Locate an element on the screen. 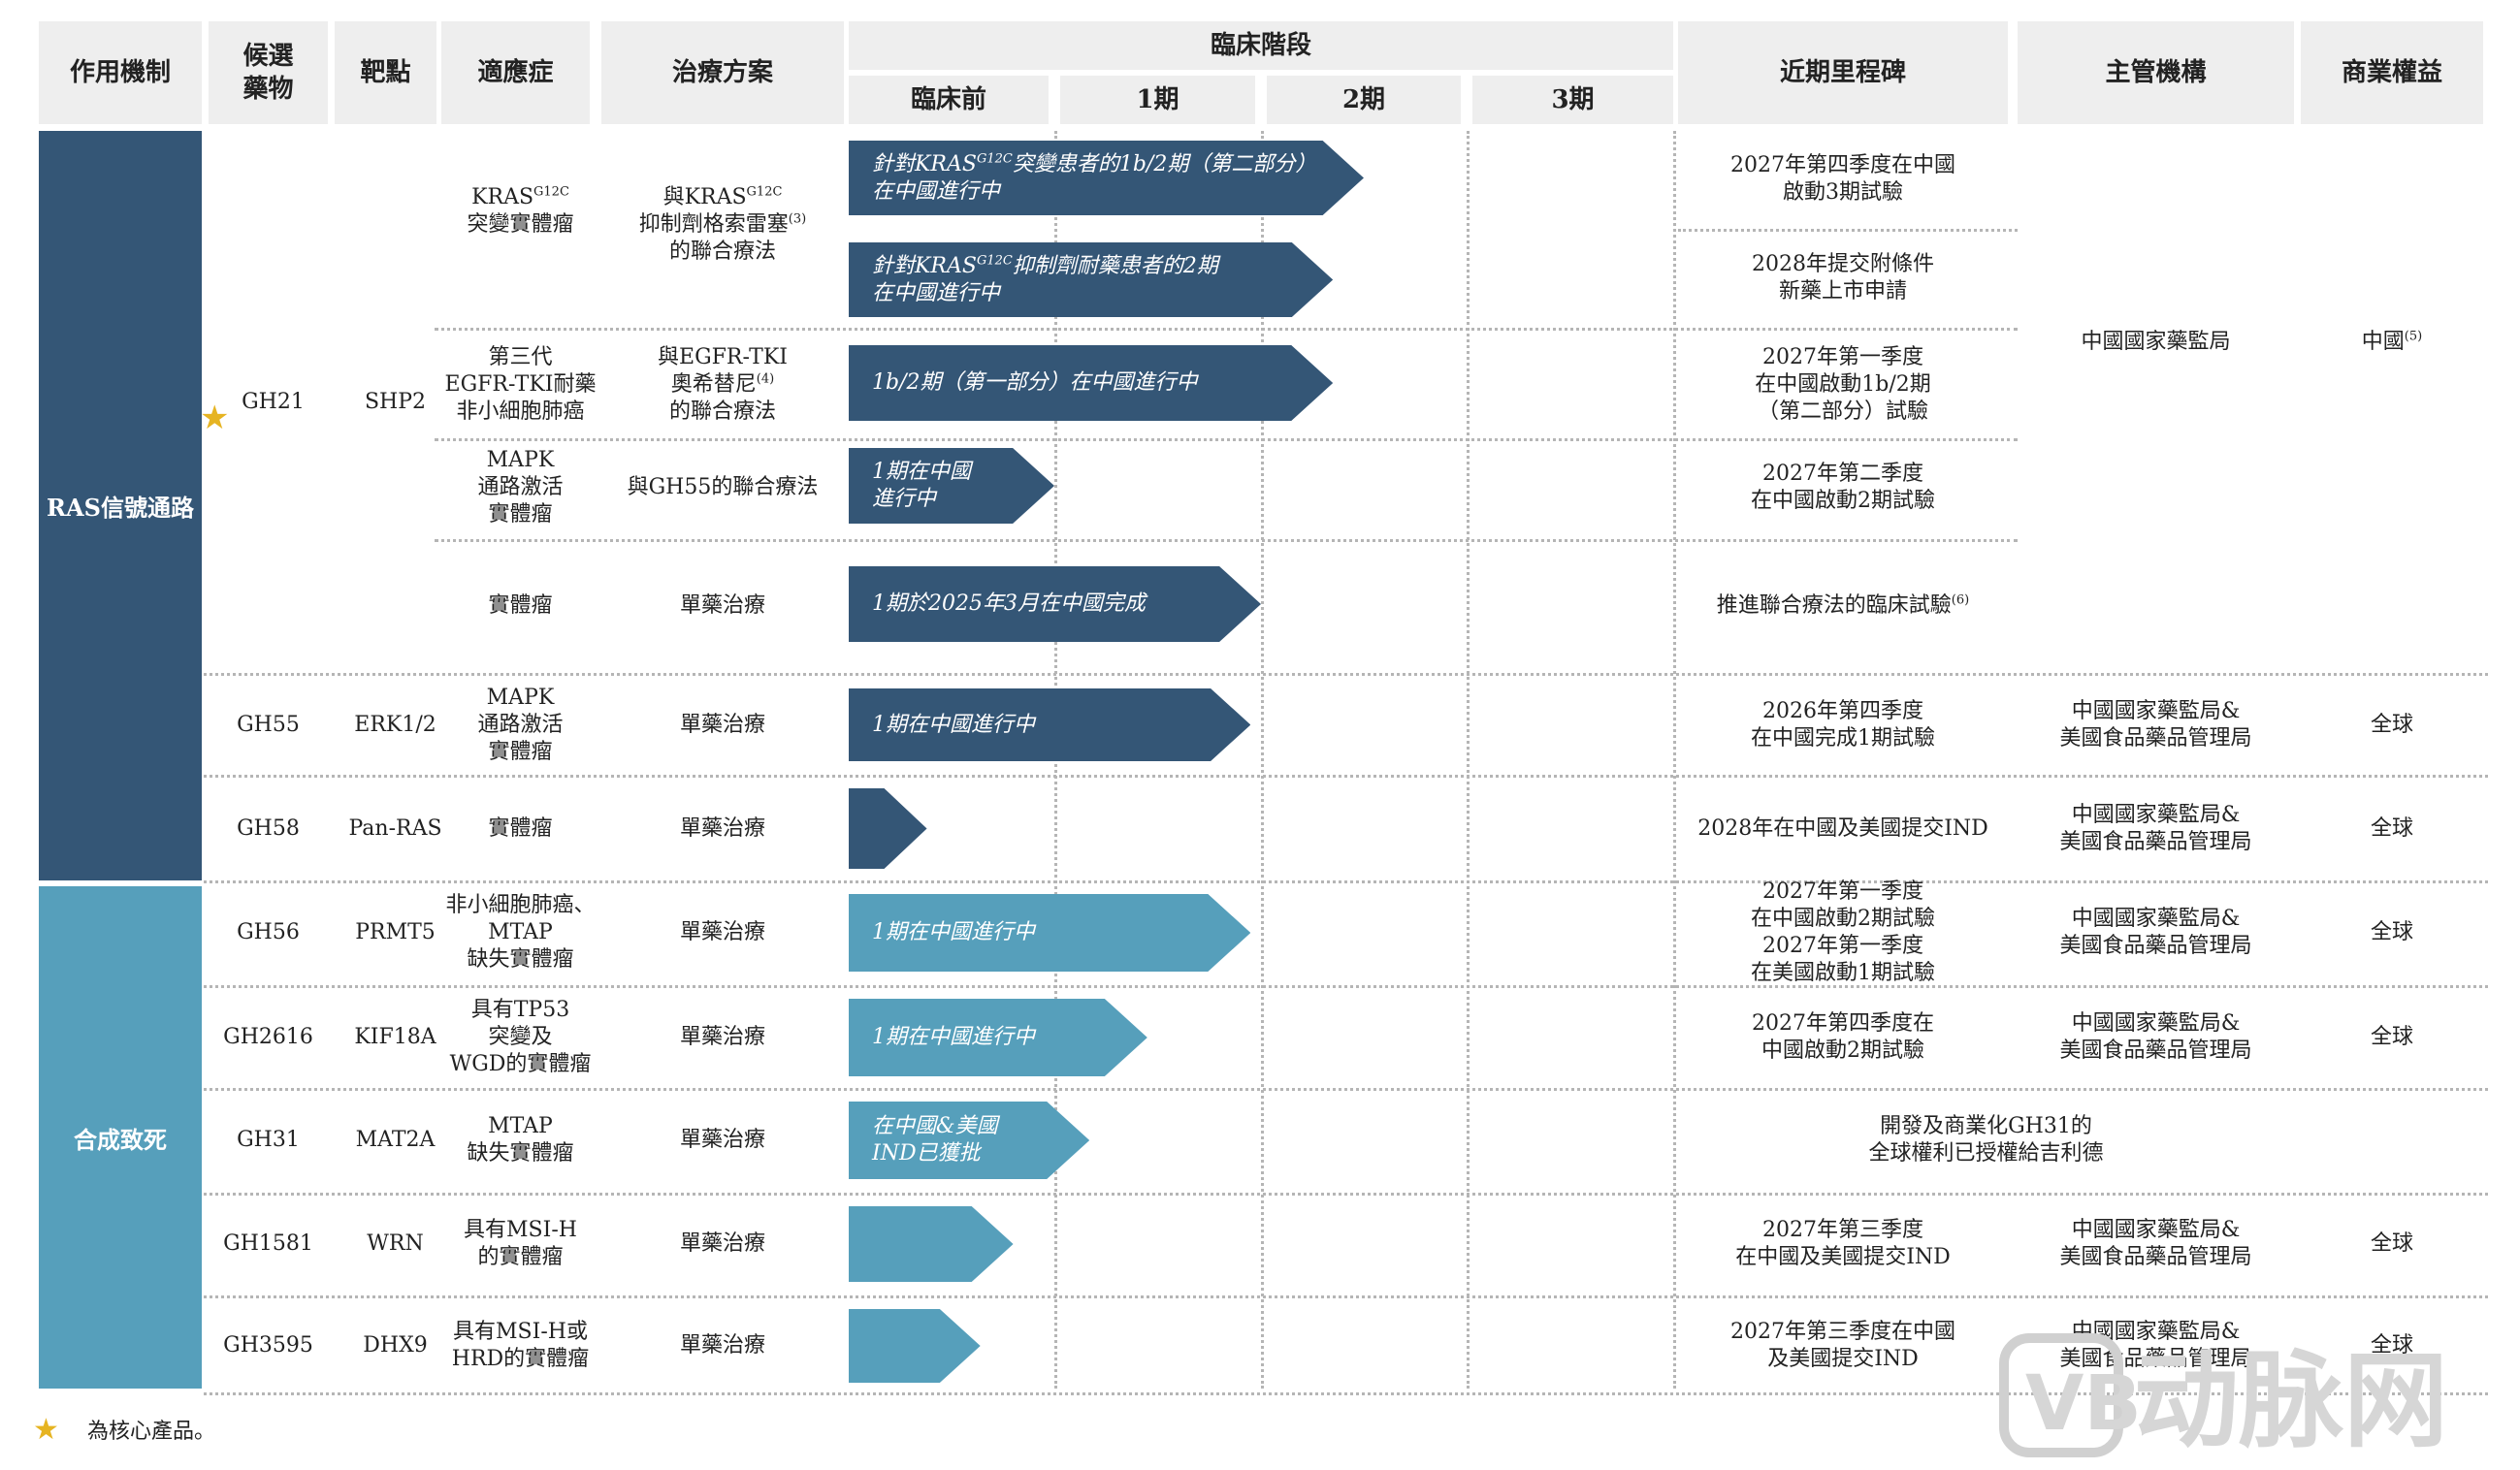 The image size is (2520, 1470). mechanism-block: 合成致死 is located at coordinates (120, 1137).